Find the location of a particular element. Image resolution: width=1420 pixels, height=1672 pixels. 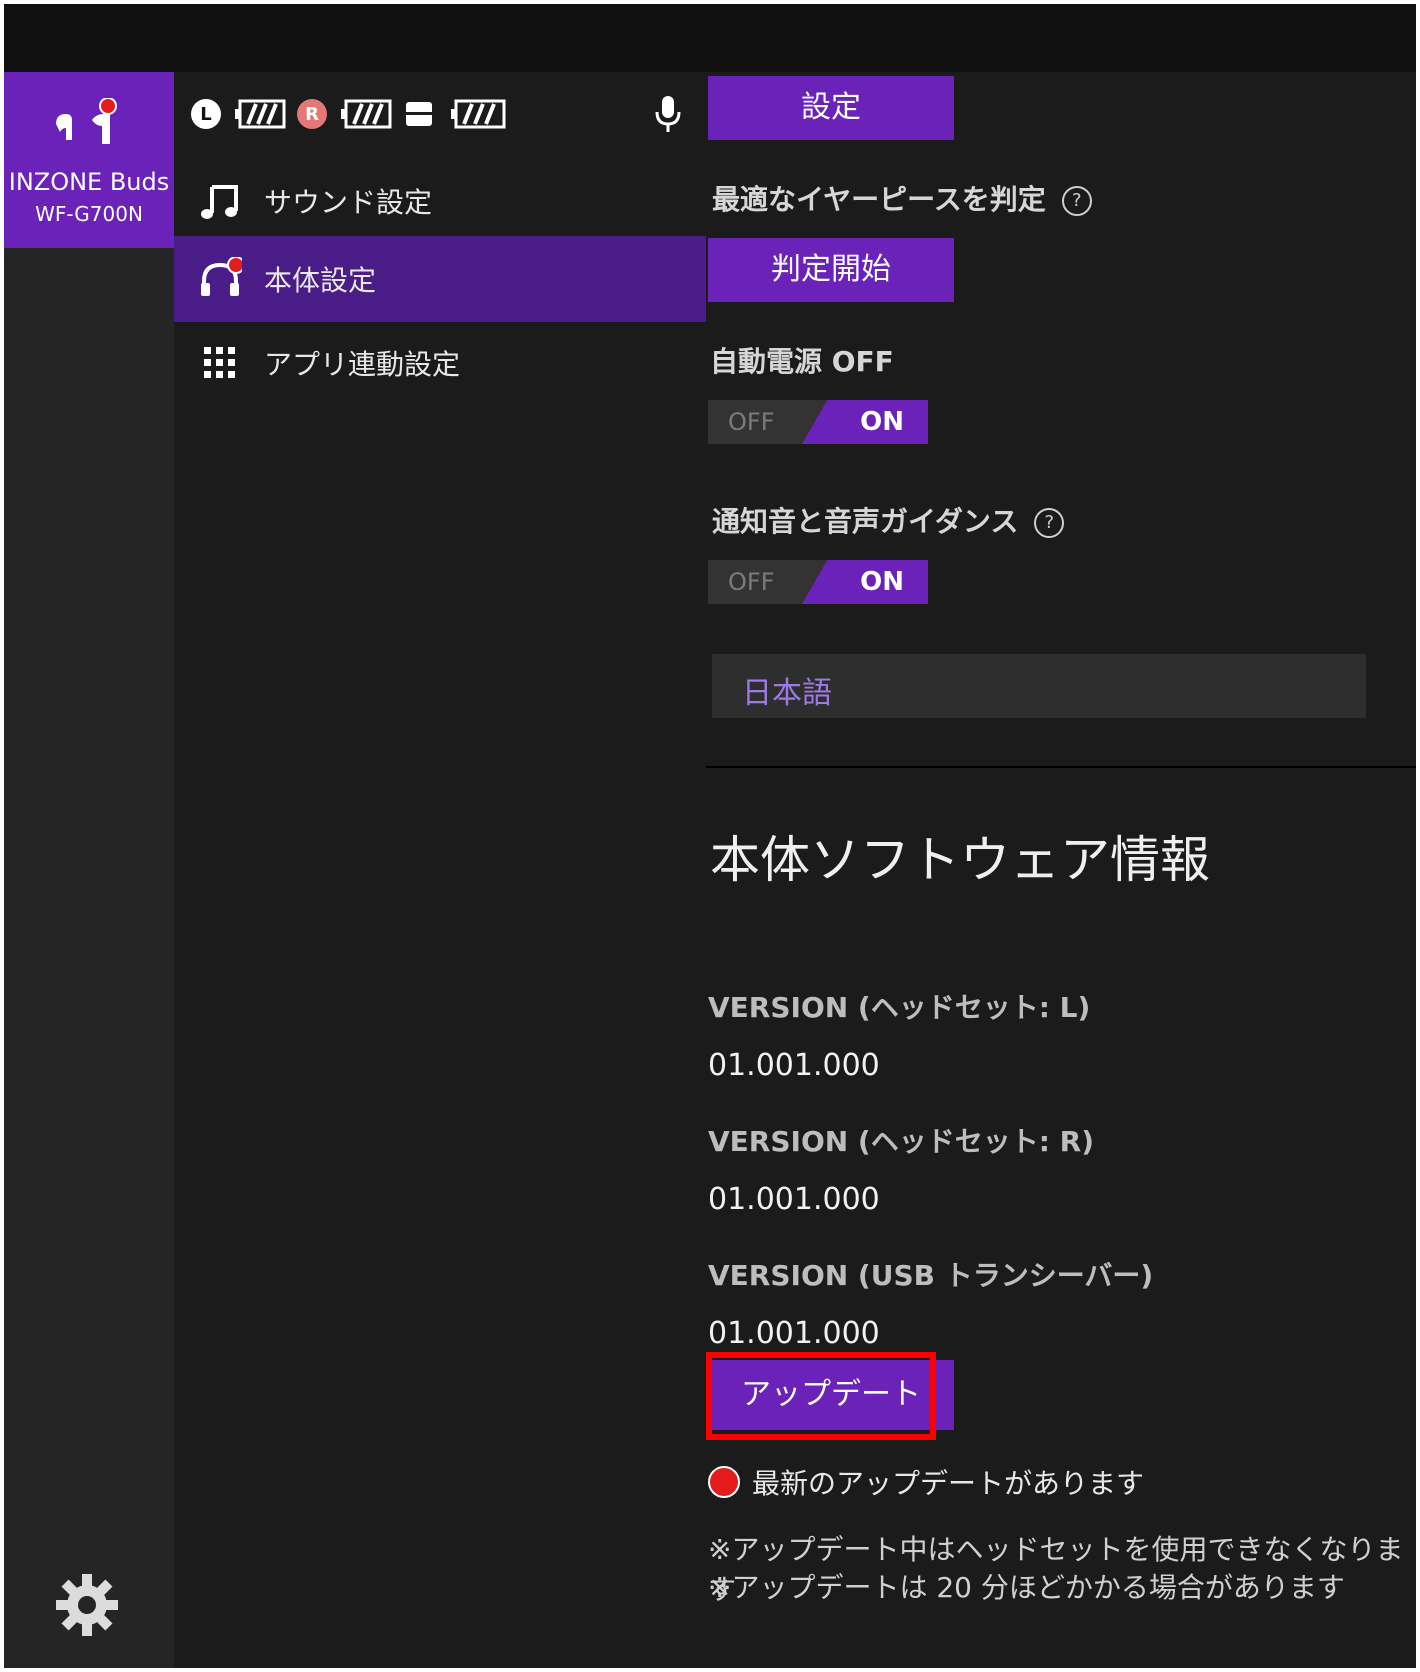

battery-right-icon is located at coordinates (366, 114).